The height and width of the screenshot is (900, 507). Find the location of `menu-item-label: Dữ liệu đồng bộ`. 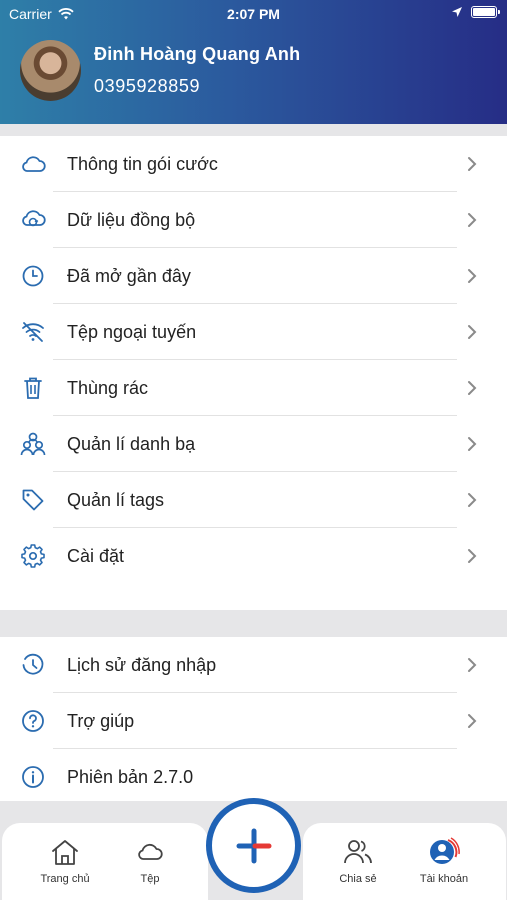

menu-item-label: Dữ liệu đồng bộ is located at coordinates (131, 219).